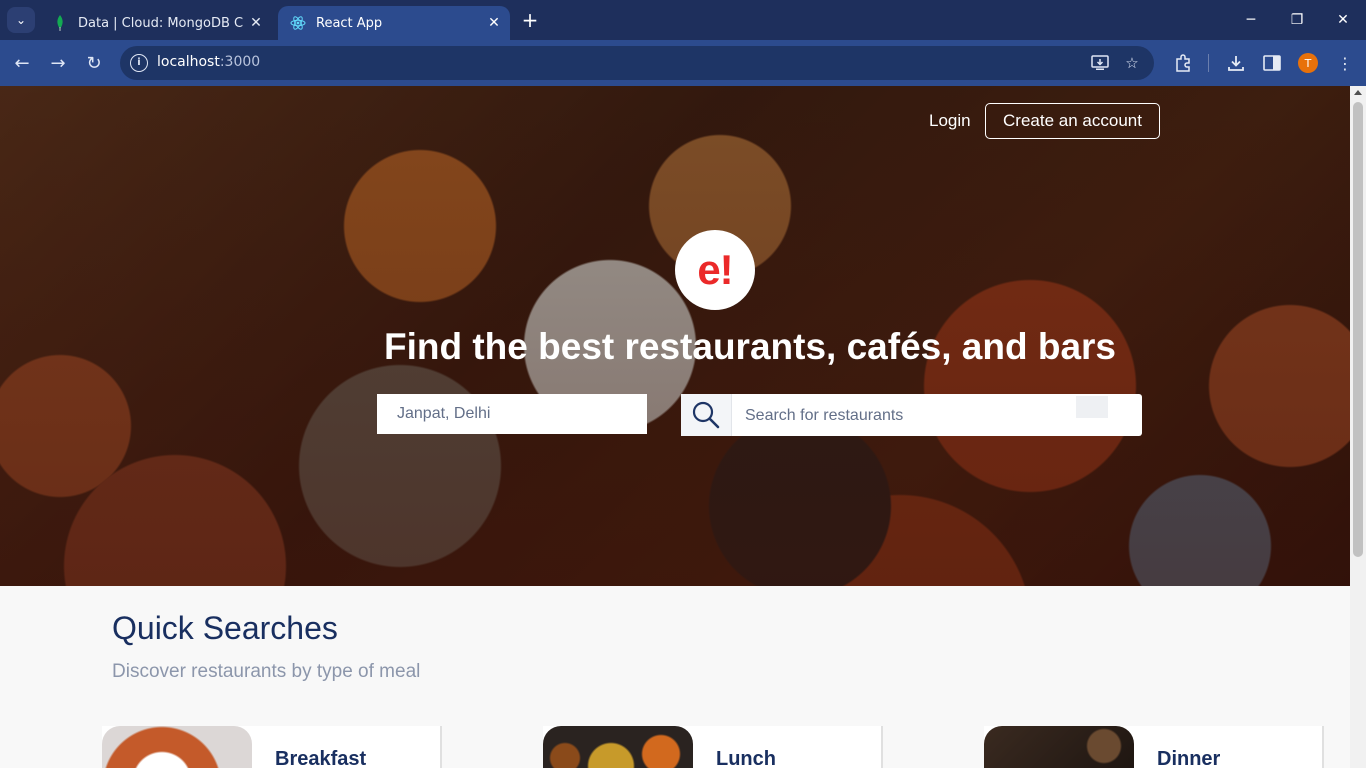 This screenshot has width=1366, height=768. I want to click on login-link: Login, so click(950, 121).